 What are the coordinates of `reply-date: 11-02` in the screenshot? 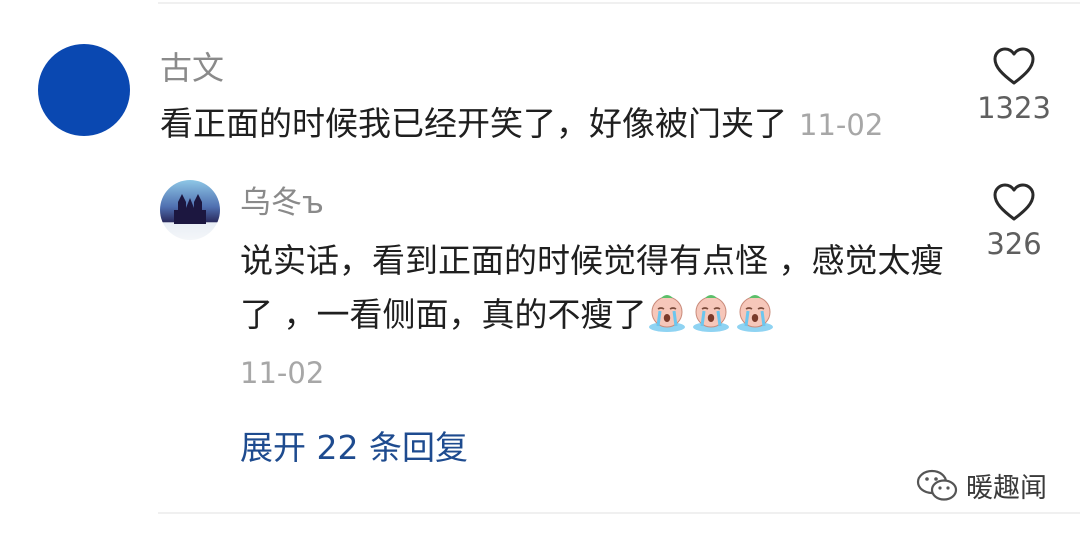 It's located at (282, 373).